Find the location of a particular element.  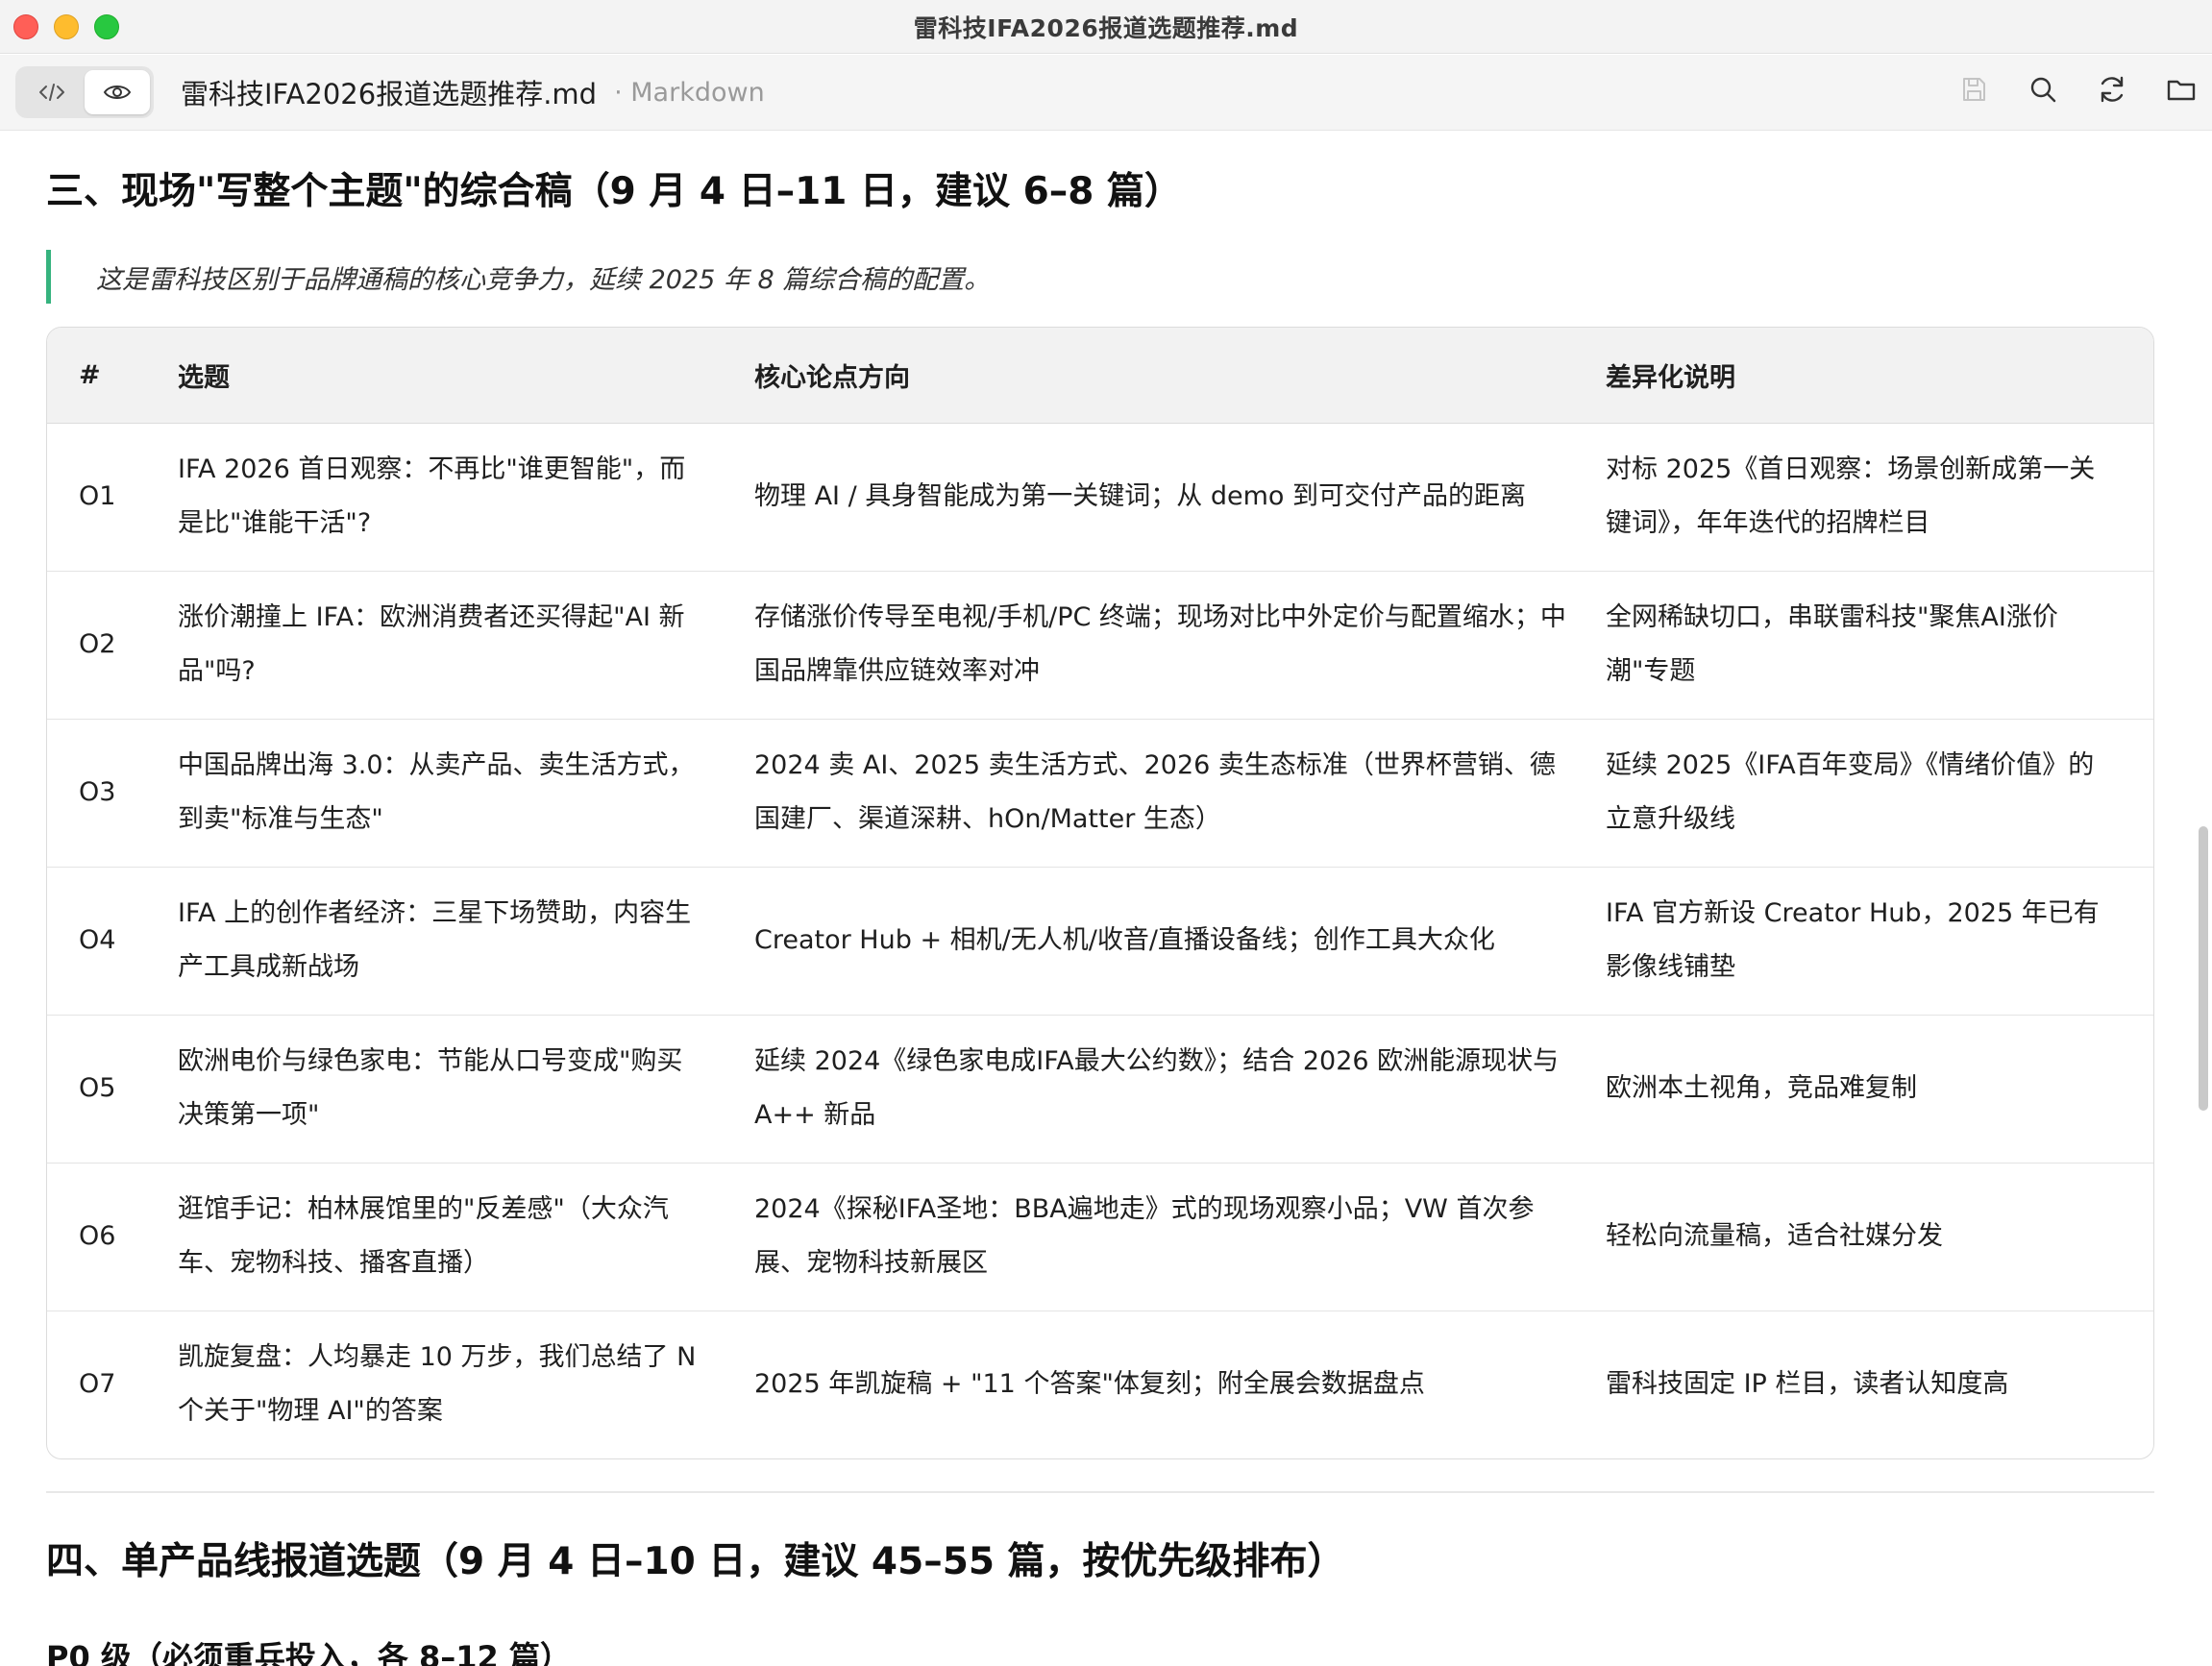

blockquote: 这是雷科技区别于品牌通稿的核心竞争力，延续 2025 年 8 篇综合稿的配置。 is located at coordinates (518, 277).